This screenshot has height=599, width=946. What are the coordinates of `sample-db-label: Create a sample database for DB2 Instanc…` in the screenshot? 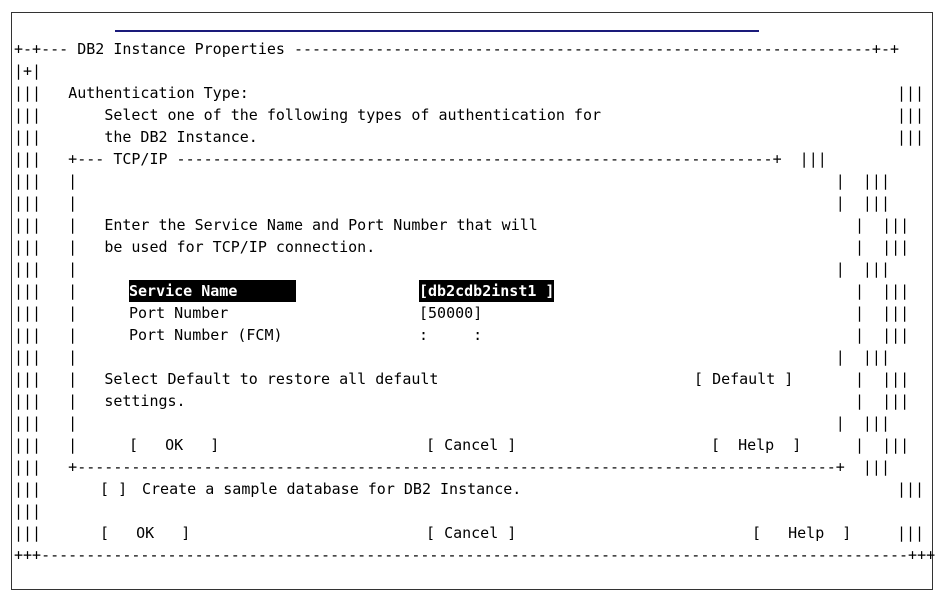 It's located at (332, 489).